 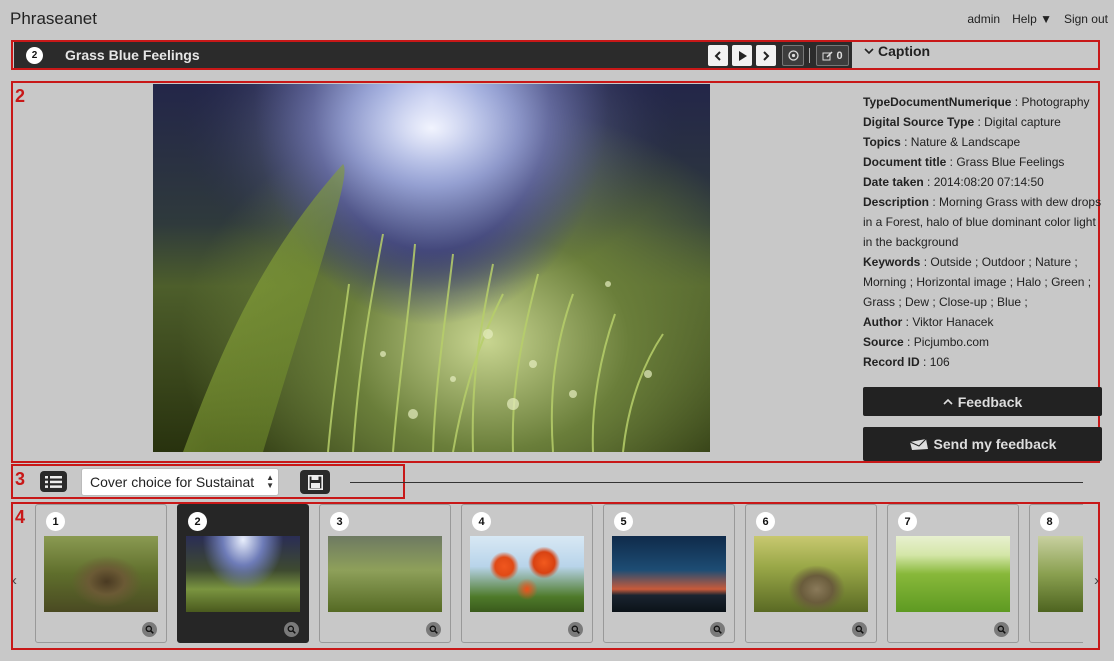 I want to click on thumbnail-card: 1, so click(x=101, y=573).